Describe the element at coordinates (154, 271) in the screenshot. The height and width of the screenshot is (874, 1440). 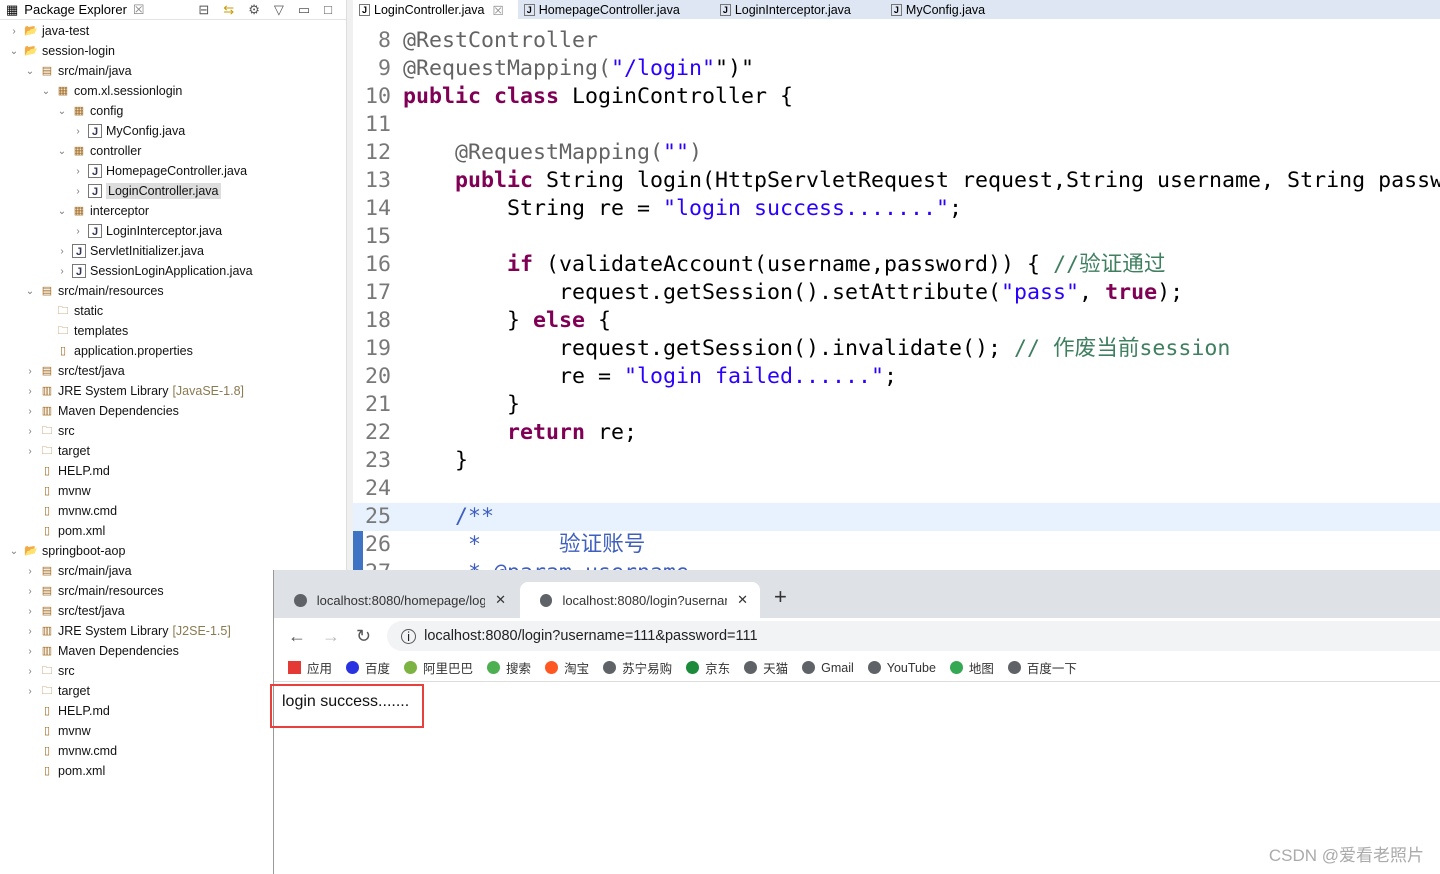
I see `tree-item: › J SessionLoginApplication.java` at that location.